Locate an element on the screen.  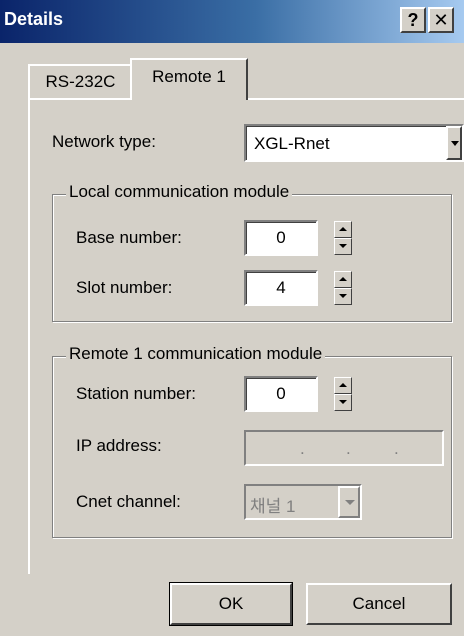
network-type-value: XGL-Rnet is located at coordinates (292, 143).